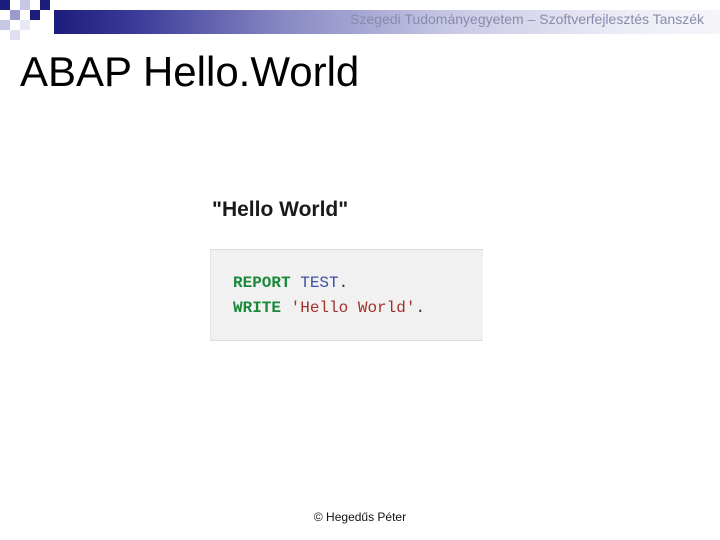 The width and height of the screenshot is (720, 540). I want to click on section-heading: "Hello World", so click(280, 209).